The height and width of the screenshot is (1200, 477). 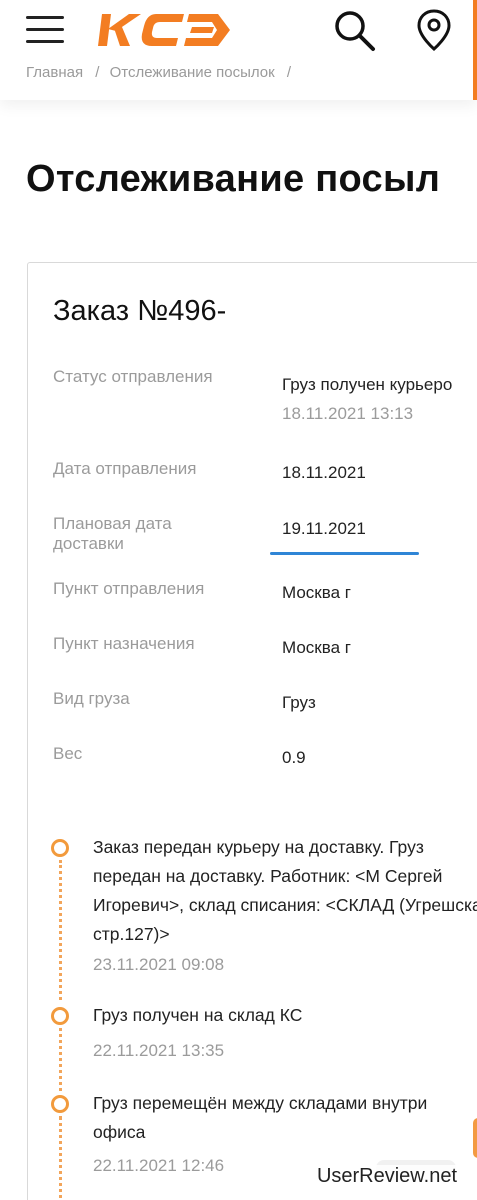 What do you see at coordinates (316, 592) in the screenshot?
I see `origin-value: Москва г` at bounding box center [316, 592].